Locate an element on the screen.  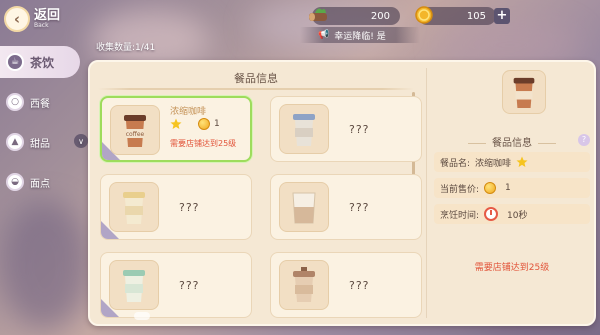
nav-item-tea: ☕ 茶饮 is located at coordinates (40, 62).